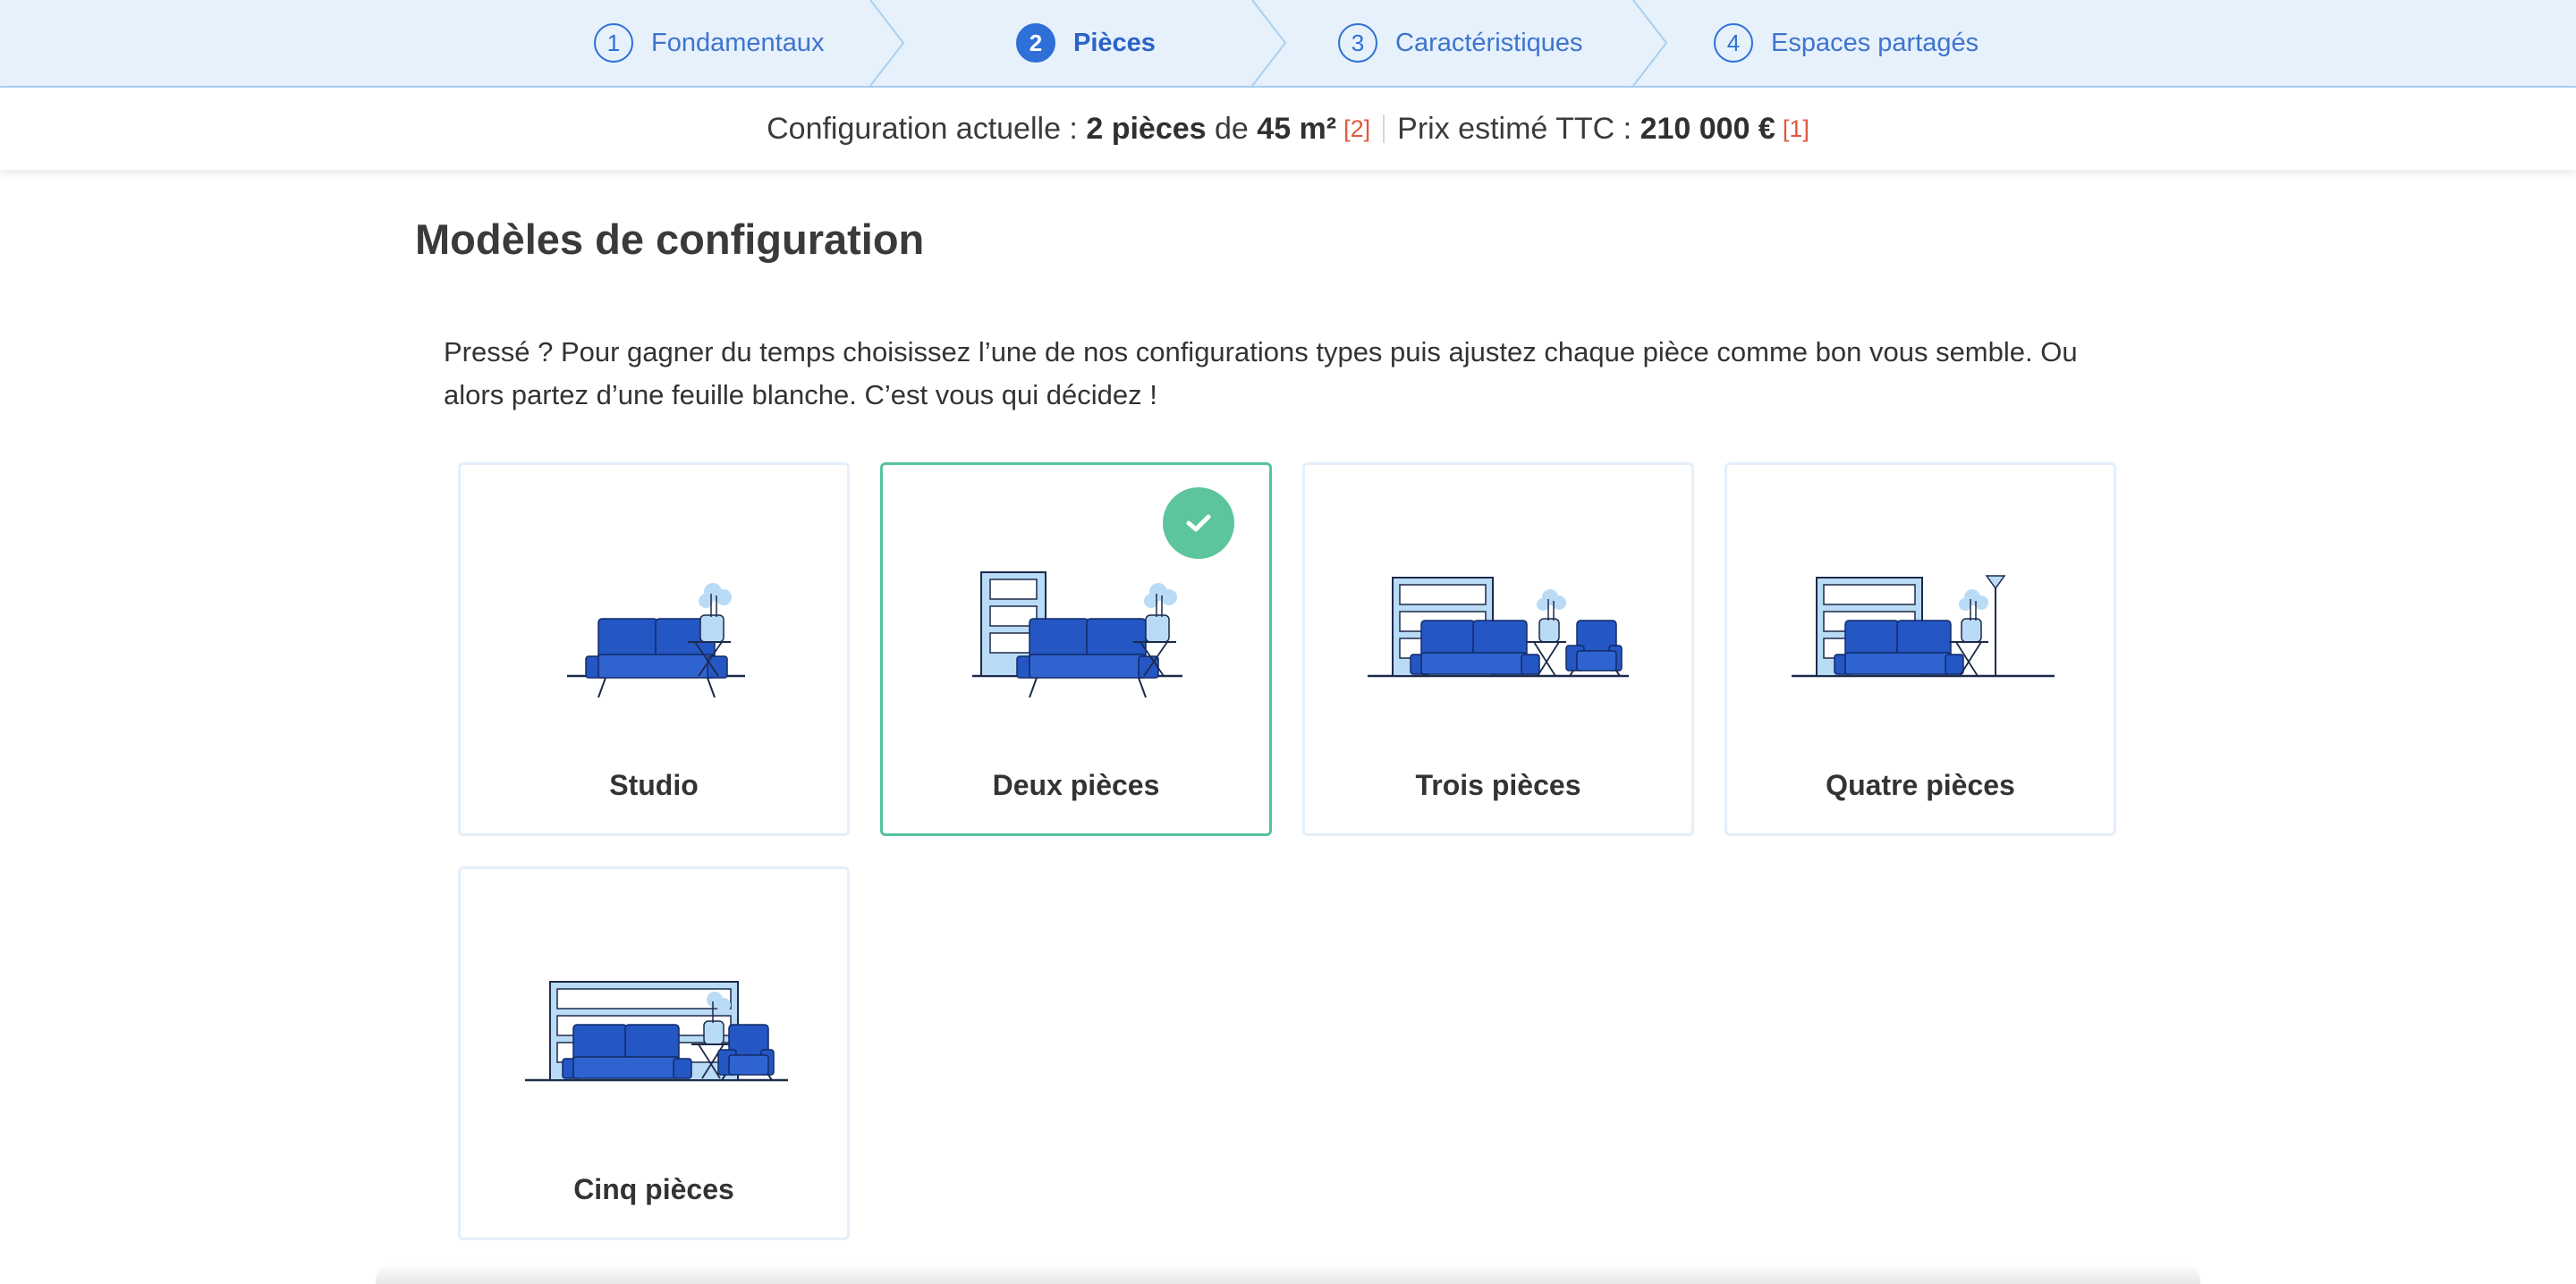  What do you see at coordinates (654, 649) in the screenshot?
I see `template-card-studio: Studio` at bounding box center [654, 649].